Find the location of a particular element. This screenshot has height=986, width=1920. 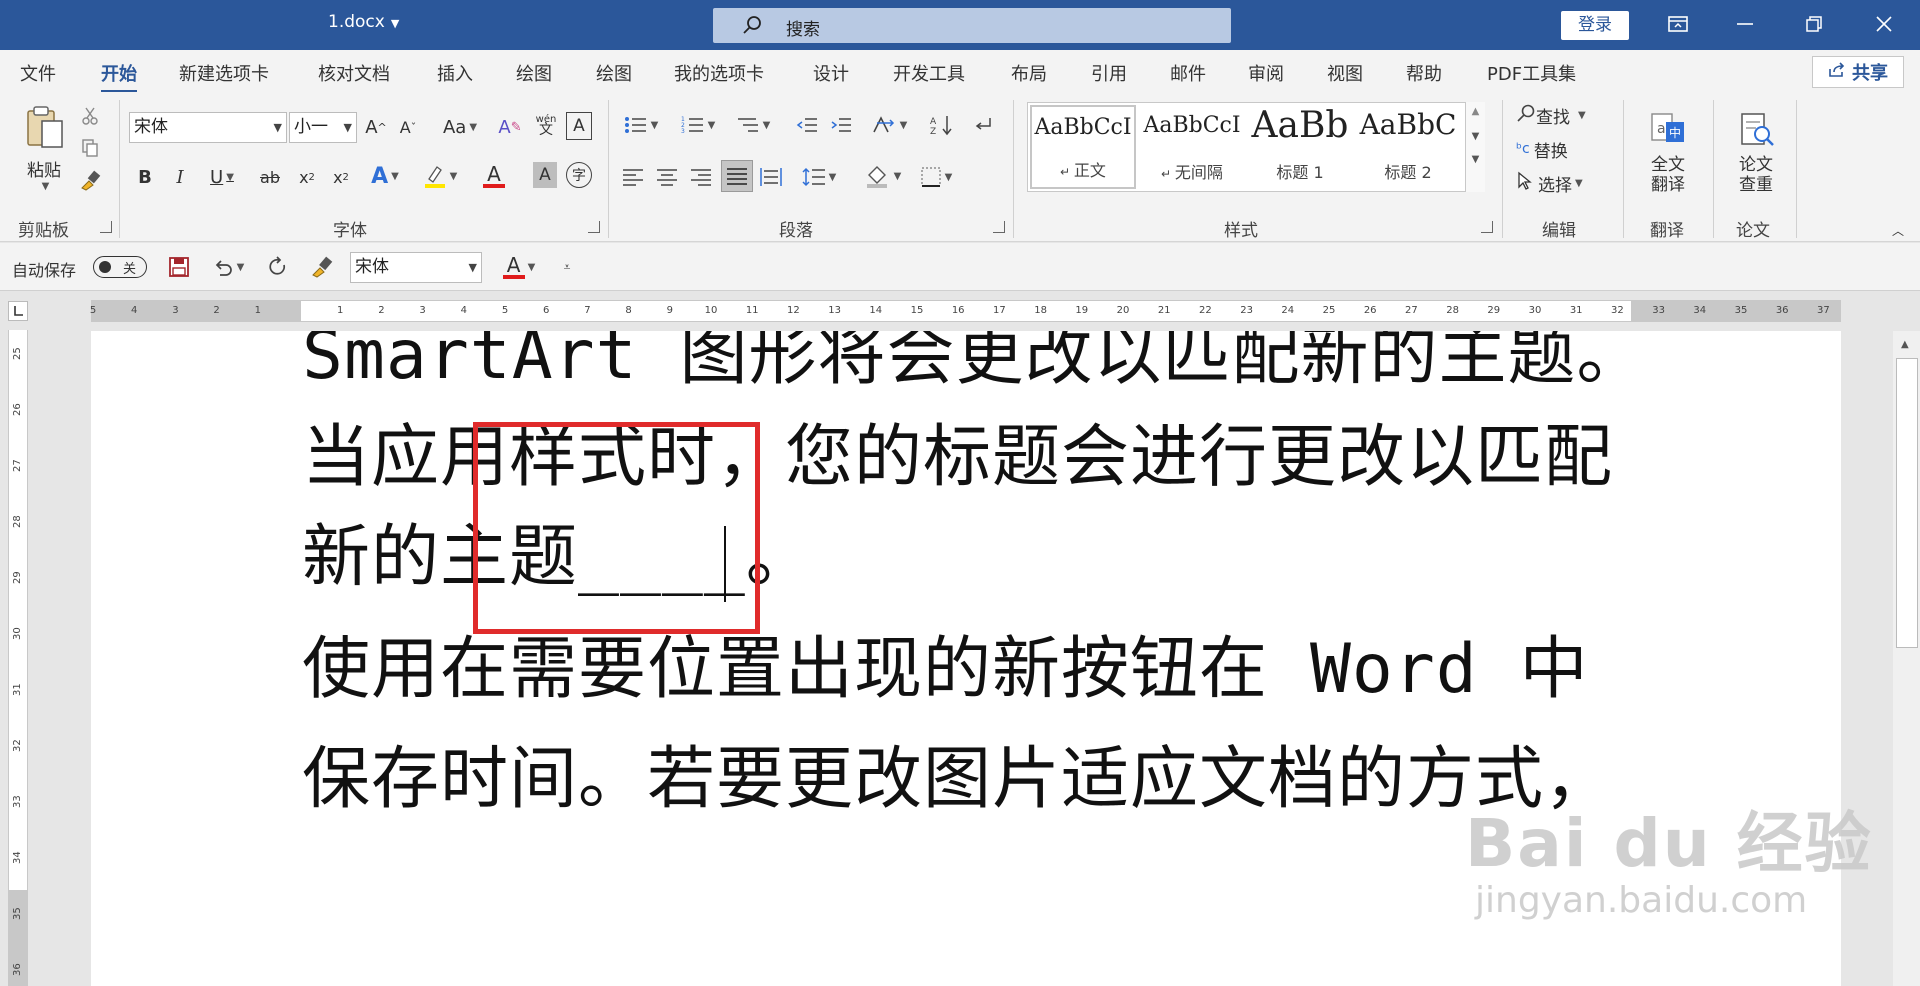

italic-icon: I is located at coordinates (180, 177).